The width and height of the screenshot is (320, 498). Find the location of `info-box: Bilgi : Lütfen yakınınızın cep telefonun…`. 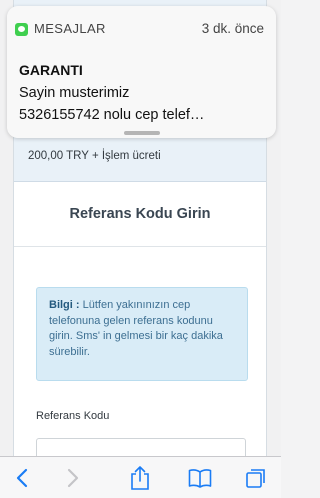

info-box: Bilgi : Lütfen yakınınızın cep telefonun… is located at coordinates (142, 334).